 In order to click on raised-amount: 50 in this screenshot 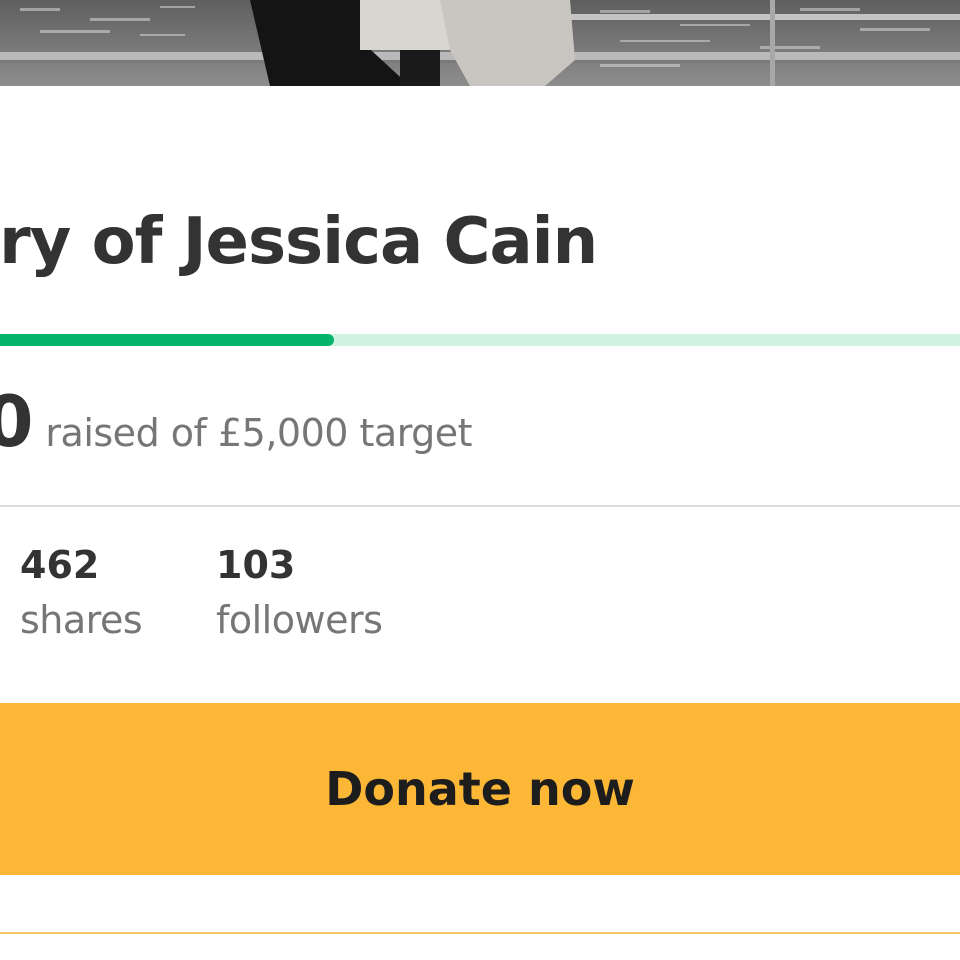, I will do `click(16, 422)`.